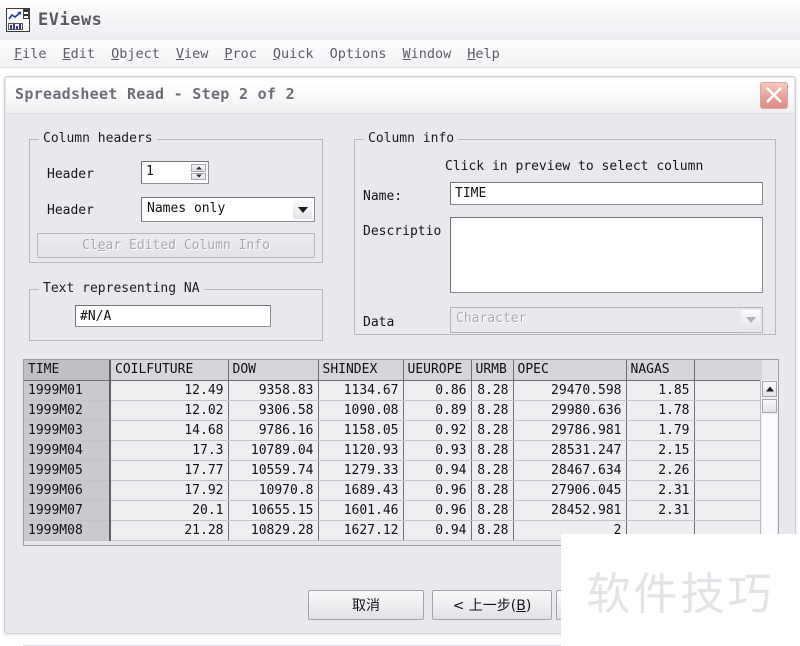 The width and height of the screenshot is (800, 646). I want to click on column-data-type-dropdown: Character, so click(606, 320).